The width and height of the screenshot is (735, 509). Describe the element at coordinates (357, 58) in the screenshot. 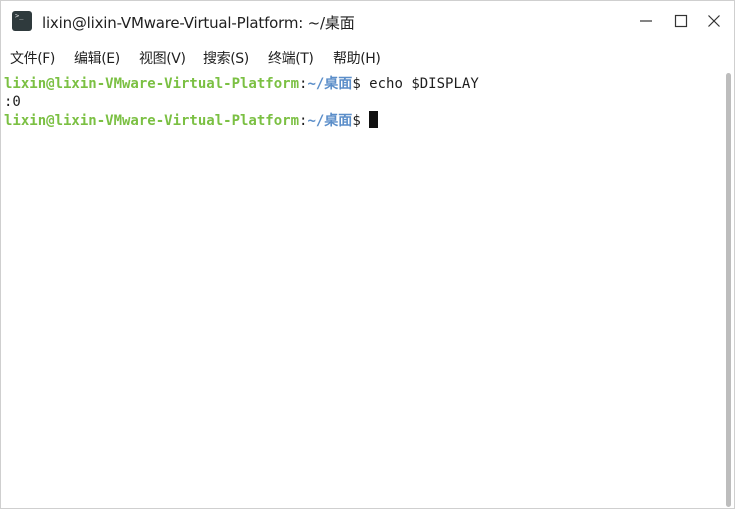

I see `menu-help: 帮助(H)` at that location.